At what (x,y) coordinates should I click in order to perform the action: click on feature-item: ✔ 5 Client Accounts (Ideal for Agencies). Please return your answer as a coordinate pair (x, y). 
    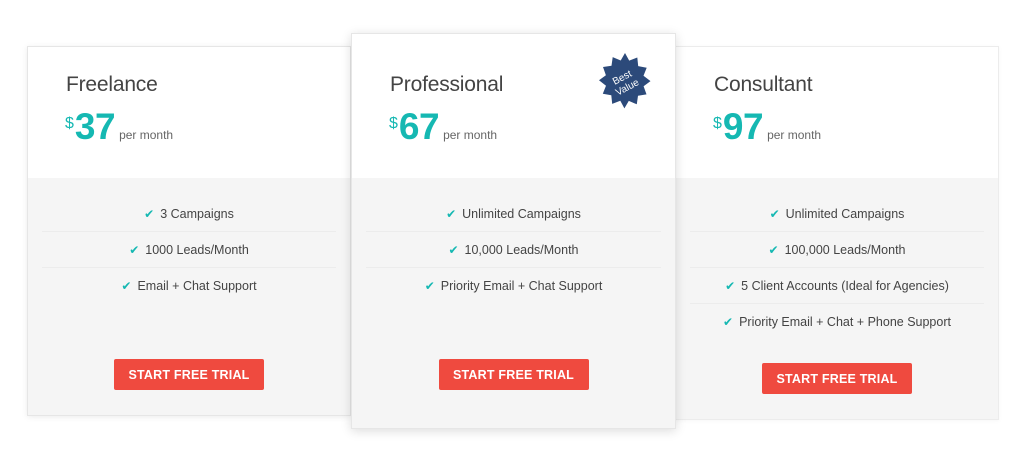
    Looking at the image, I should click on (837, 286).